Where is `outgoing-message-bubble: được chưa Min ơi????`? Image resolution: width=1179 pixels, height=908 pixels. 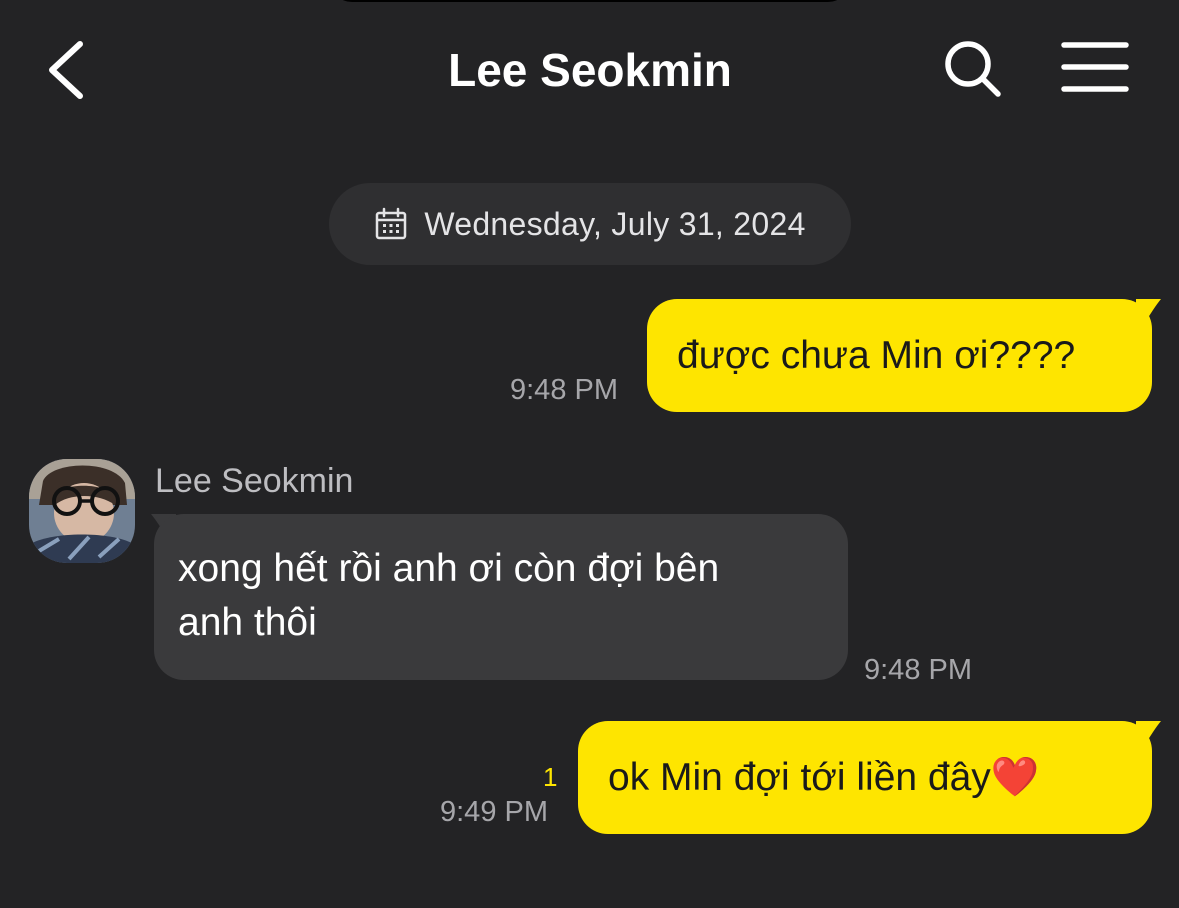
outgoing-message-bubble: được chưa Min ơi???? is located at coordinates (899, 355).